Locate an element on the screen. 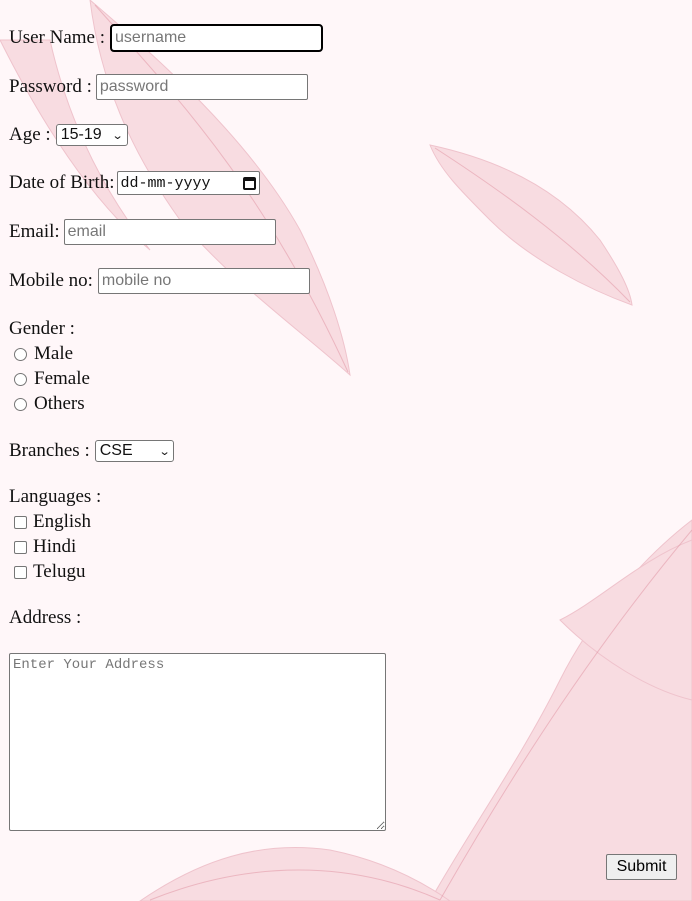 Image resolution: width=692 pixels, height=901 pixels. language-option-hindi: Hindi is located at coordinates (42, 547).